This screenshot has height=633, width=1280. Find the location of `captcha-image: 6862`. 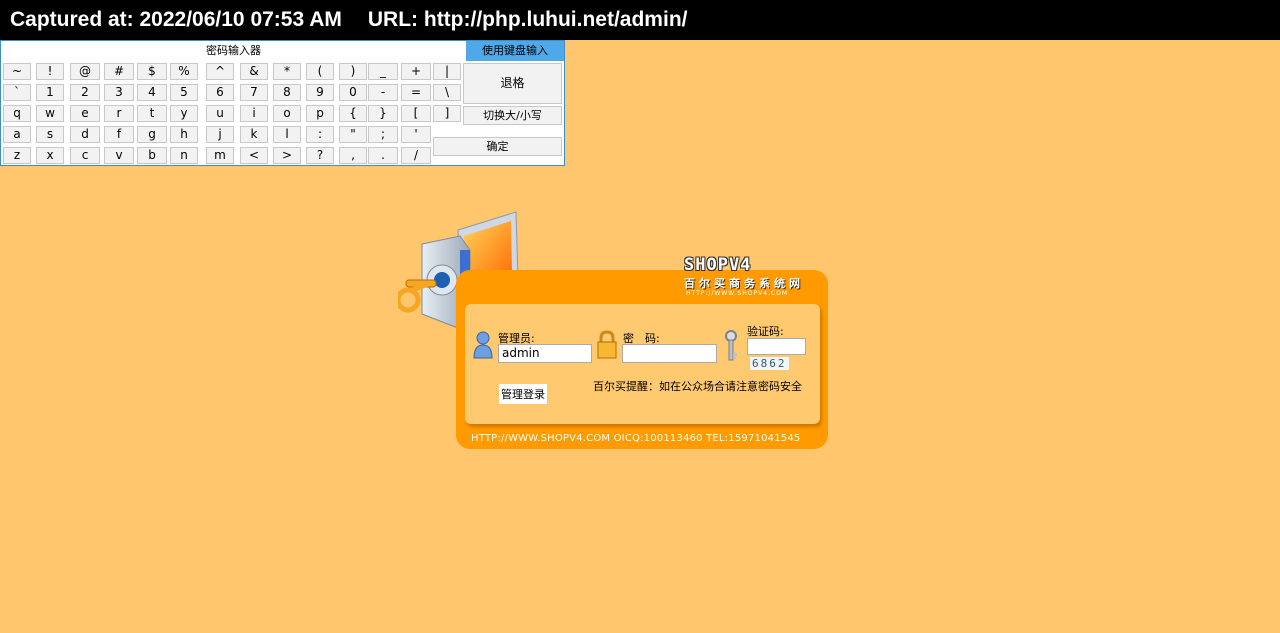

captcha-image: 6862 is located at coordinates (769, 363).